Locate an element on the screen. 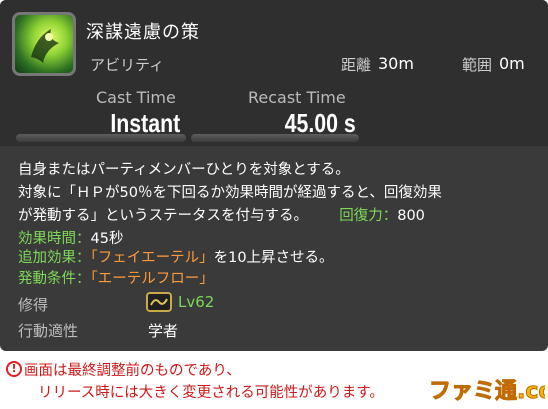 The height and width of the screenshot is (409, 548). description-line-1: 自身またはパーティメンバーひとりを対象とする。 is located at coordinates (184, 170).